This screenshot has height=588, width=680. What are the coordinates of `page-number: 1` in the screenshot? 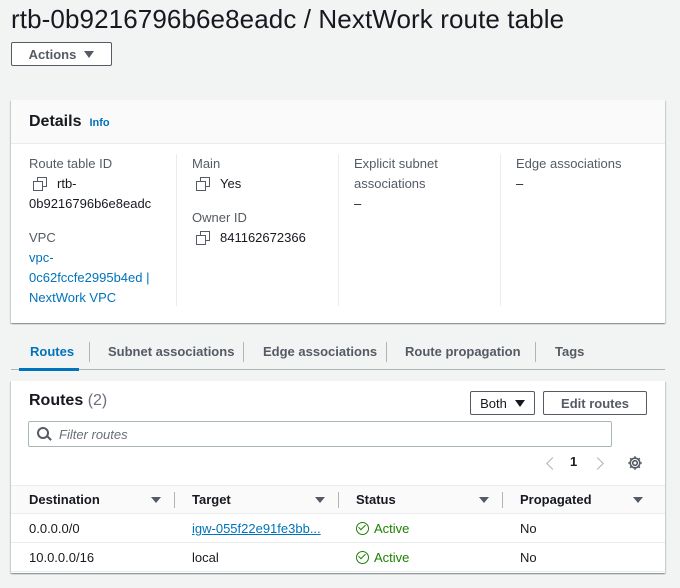 It's located at (573, 461).